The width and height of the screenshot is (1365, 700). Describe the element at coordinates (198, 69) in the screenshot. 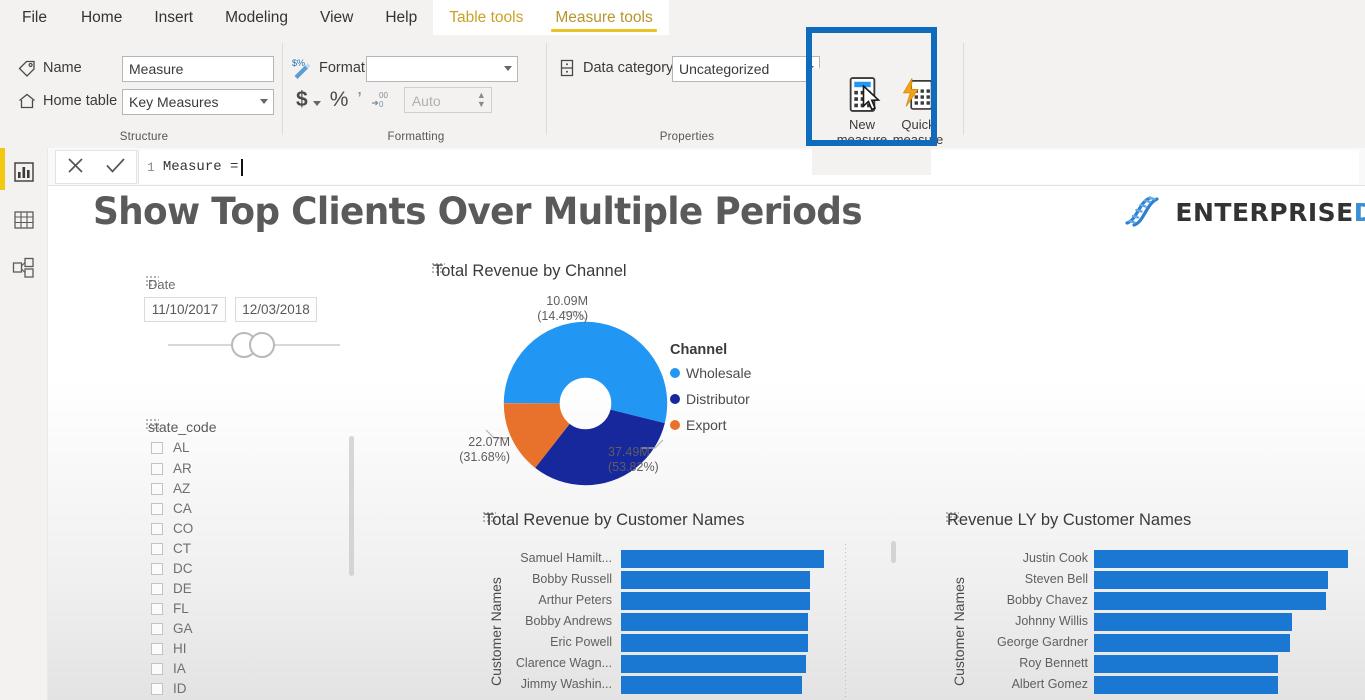

I see `measure-name-input` at that location.